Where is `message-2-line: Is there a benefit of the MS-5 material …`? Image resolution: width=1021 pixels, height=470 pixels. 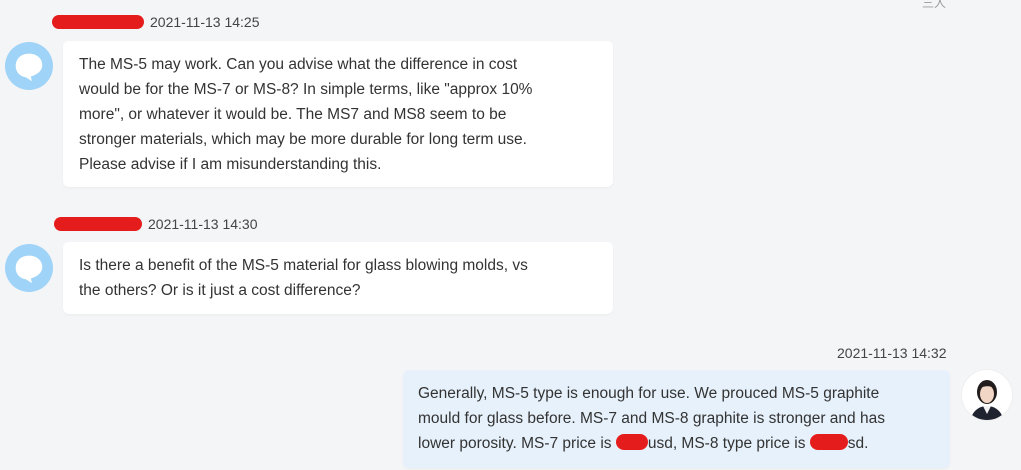 message-2-line: Is there a benefit of the MS-5 material … is located at coordinates (303, 265).